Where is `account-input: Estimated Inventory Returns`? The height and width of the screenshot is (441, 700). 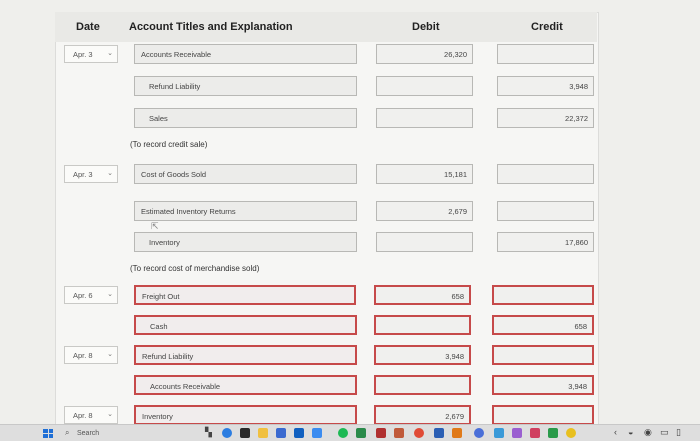 account-input: Estimated Inventory Returns is located at coordinates (245, 211).